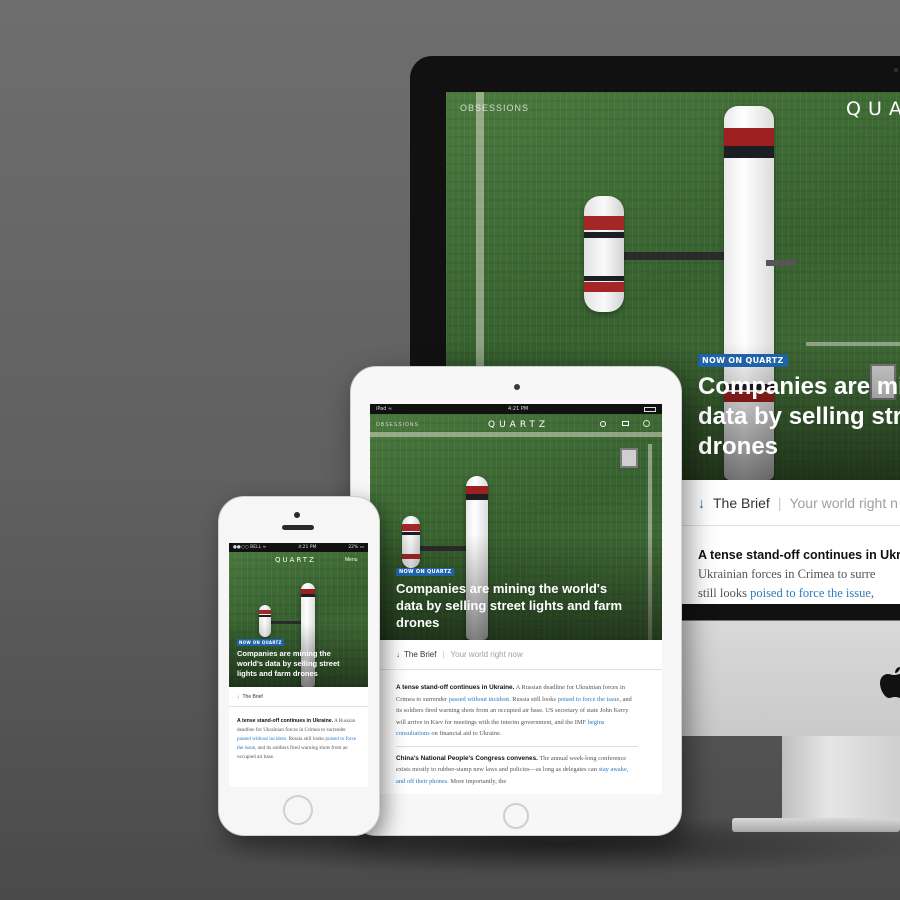  I want to click on quartz-logo: QUA, so click(873, 109).